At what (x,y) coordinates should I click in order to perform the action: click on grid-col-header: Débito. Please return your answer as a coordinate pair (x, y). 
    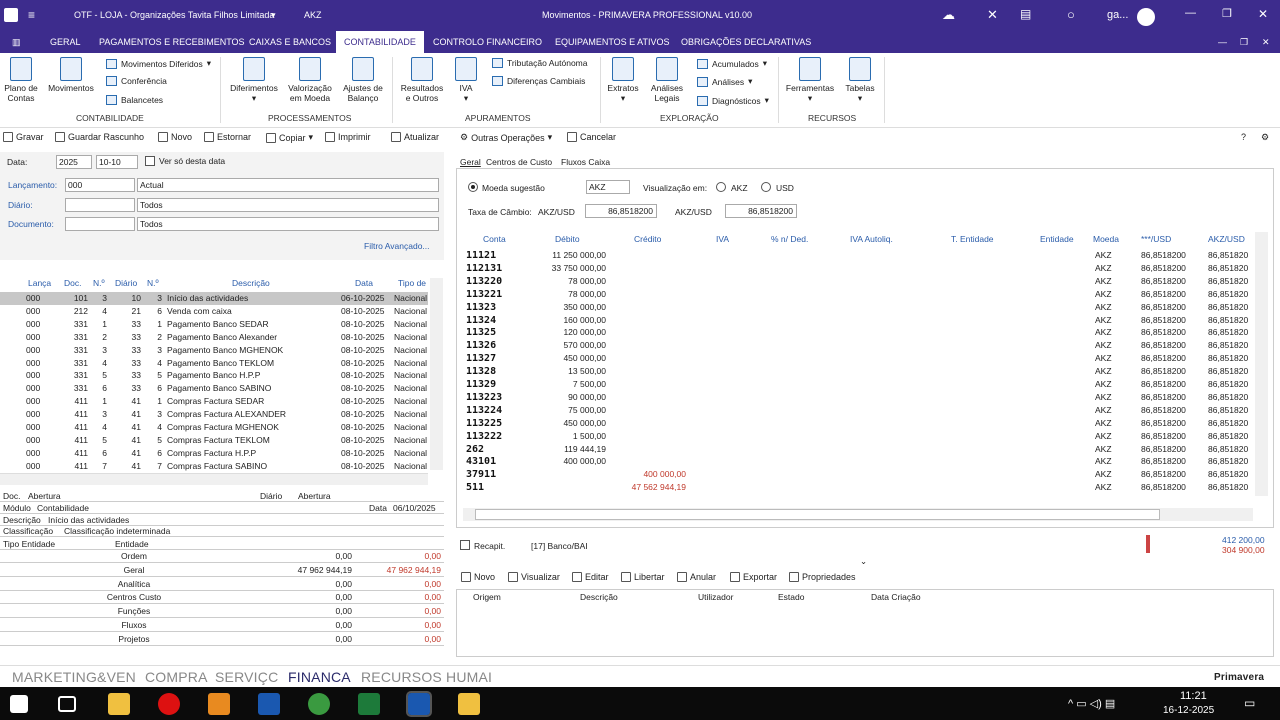
    Looking at the image, I should click on (567, 239).